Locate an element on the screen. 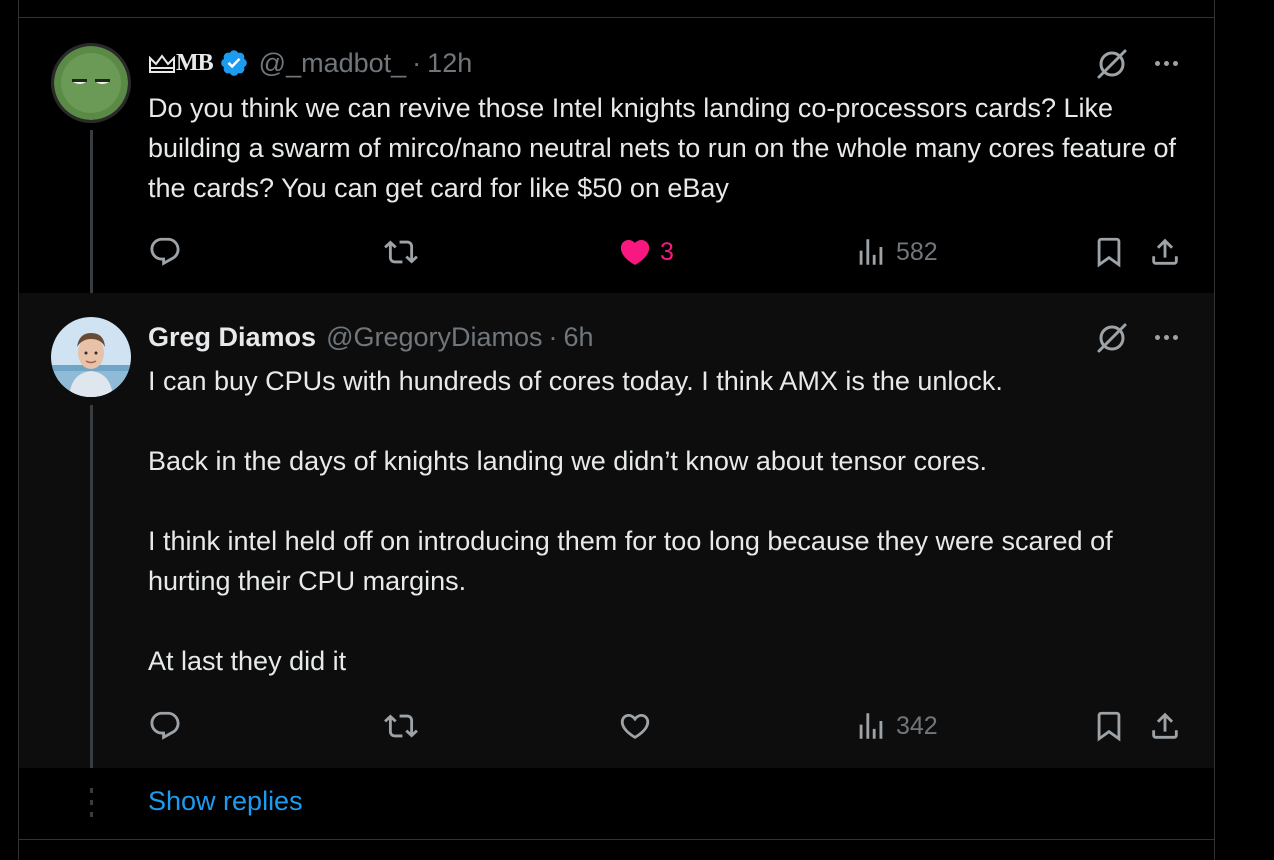 Image resolution: width=1274 pixels, height=860 pixels. tweet-header: Greg Diamos @GregoryDiamos · 6h is located at coordinates (371, 337).